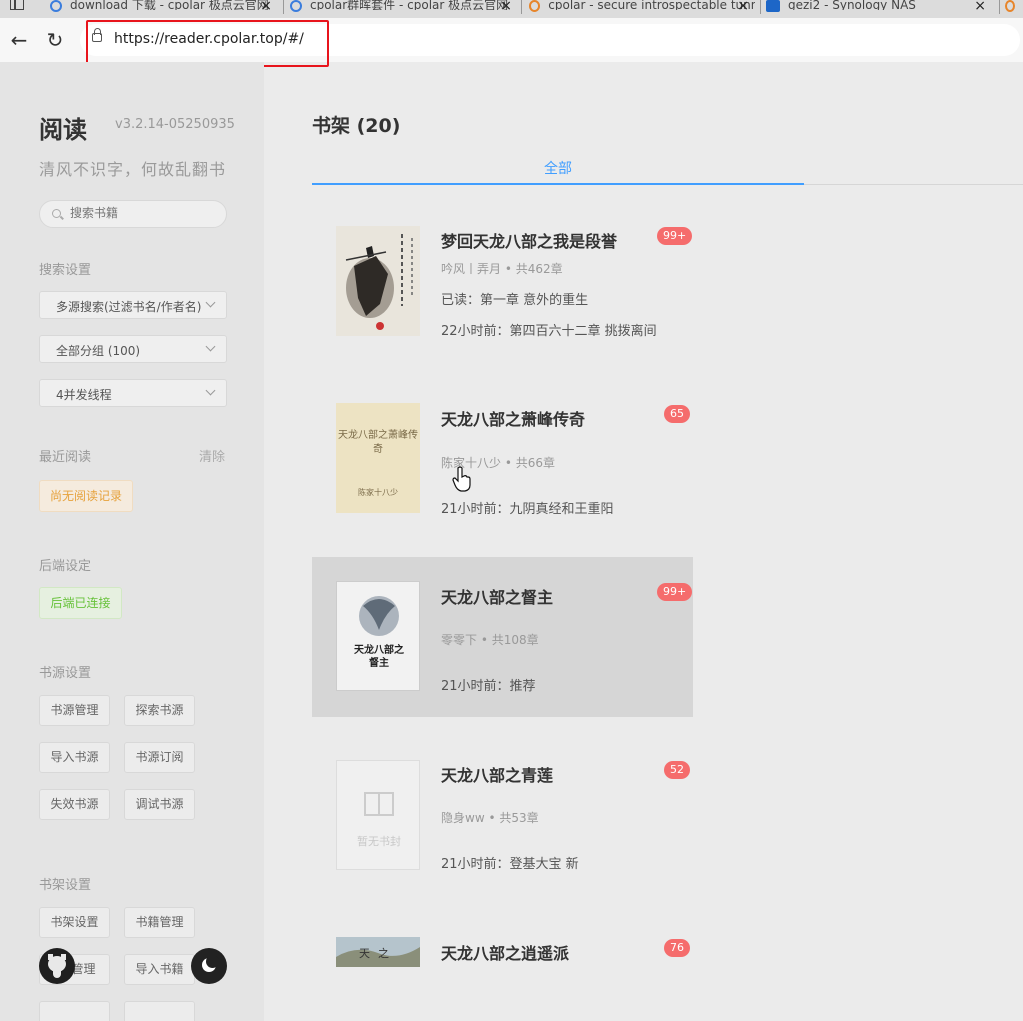 Image resolution: width=1023 pixels, height=1021 pixels. What do you see at coordinates (378, 806) in the screenshot?
I see `book-placeholder-icon` at bounding box center [378, 806].